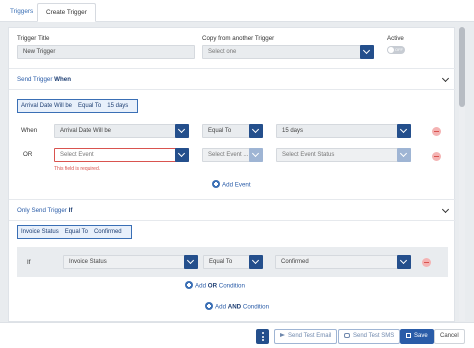 Image resolution: width=474 pixels, height=348 pixels. Describe the element at coordinates (29, 130) in the screenshot. I see `when-row-label: When` at that location.